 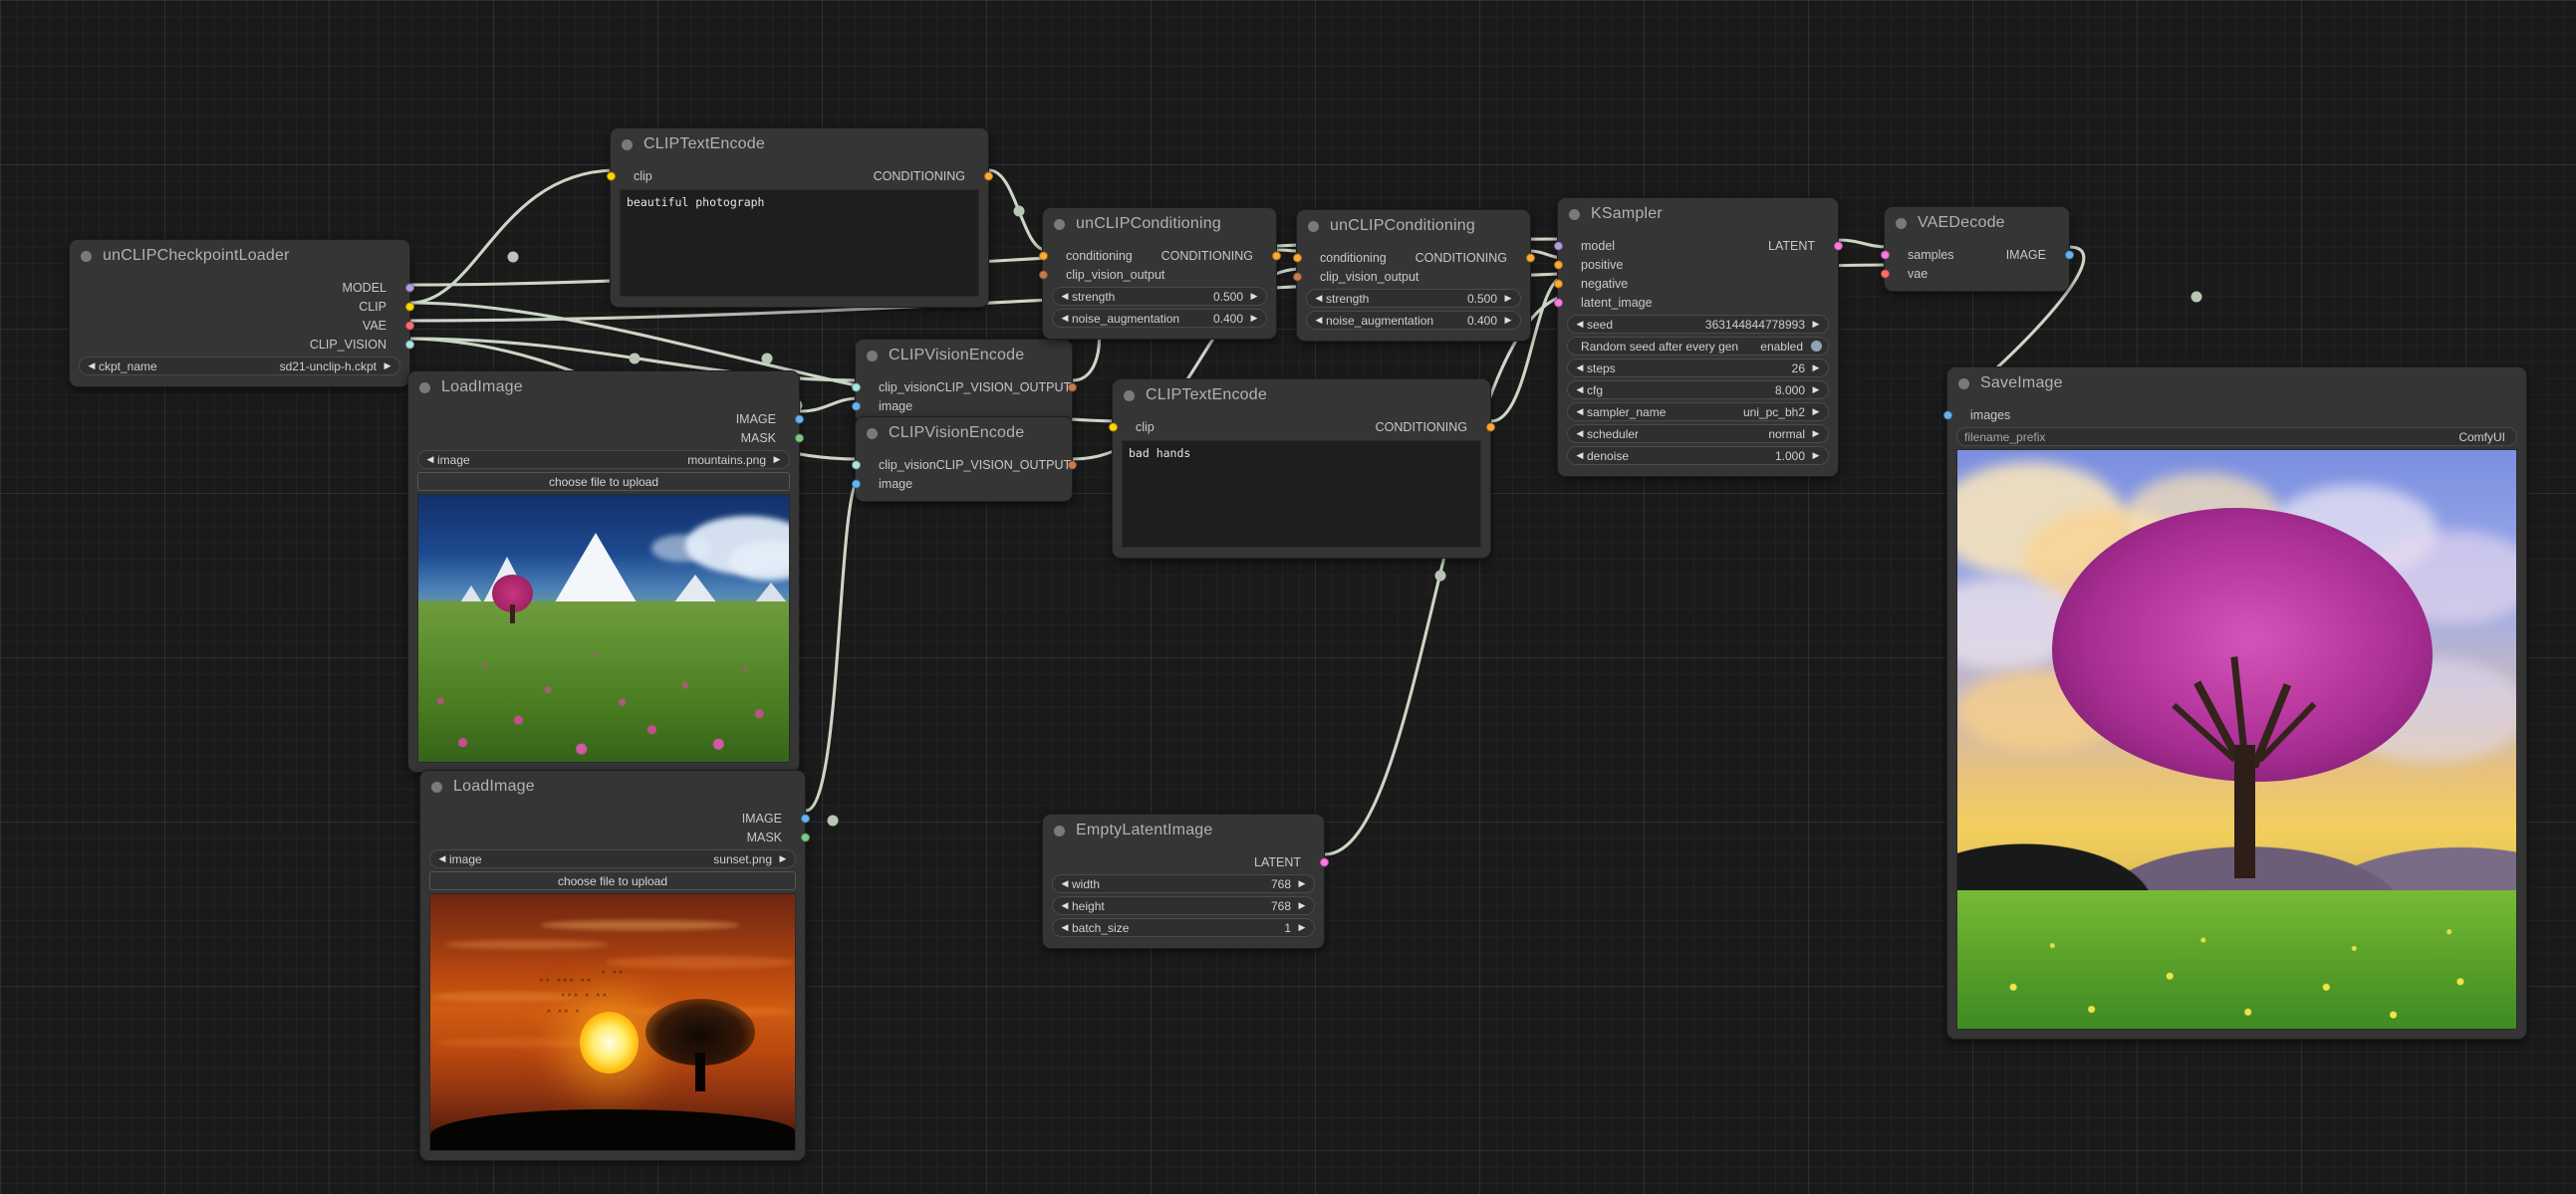 What do you see at coordinates (409, 325) in the screenshot?
I see `port-dot-vae` at bounding box center [409, 325].